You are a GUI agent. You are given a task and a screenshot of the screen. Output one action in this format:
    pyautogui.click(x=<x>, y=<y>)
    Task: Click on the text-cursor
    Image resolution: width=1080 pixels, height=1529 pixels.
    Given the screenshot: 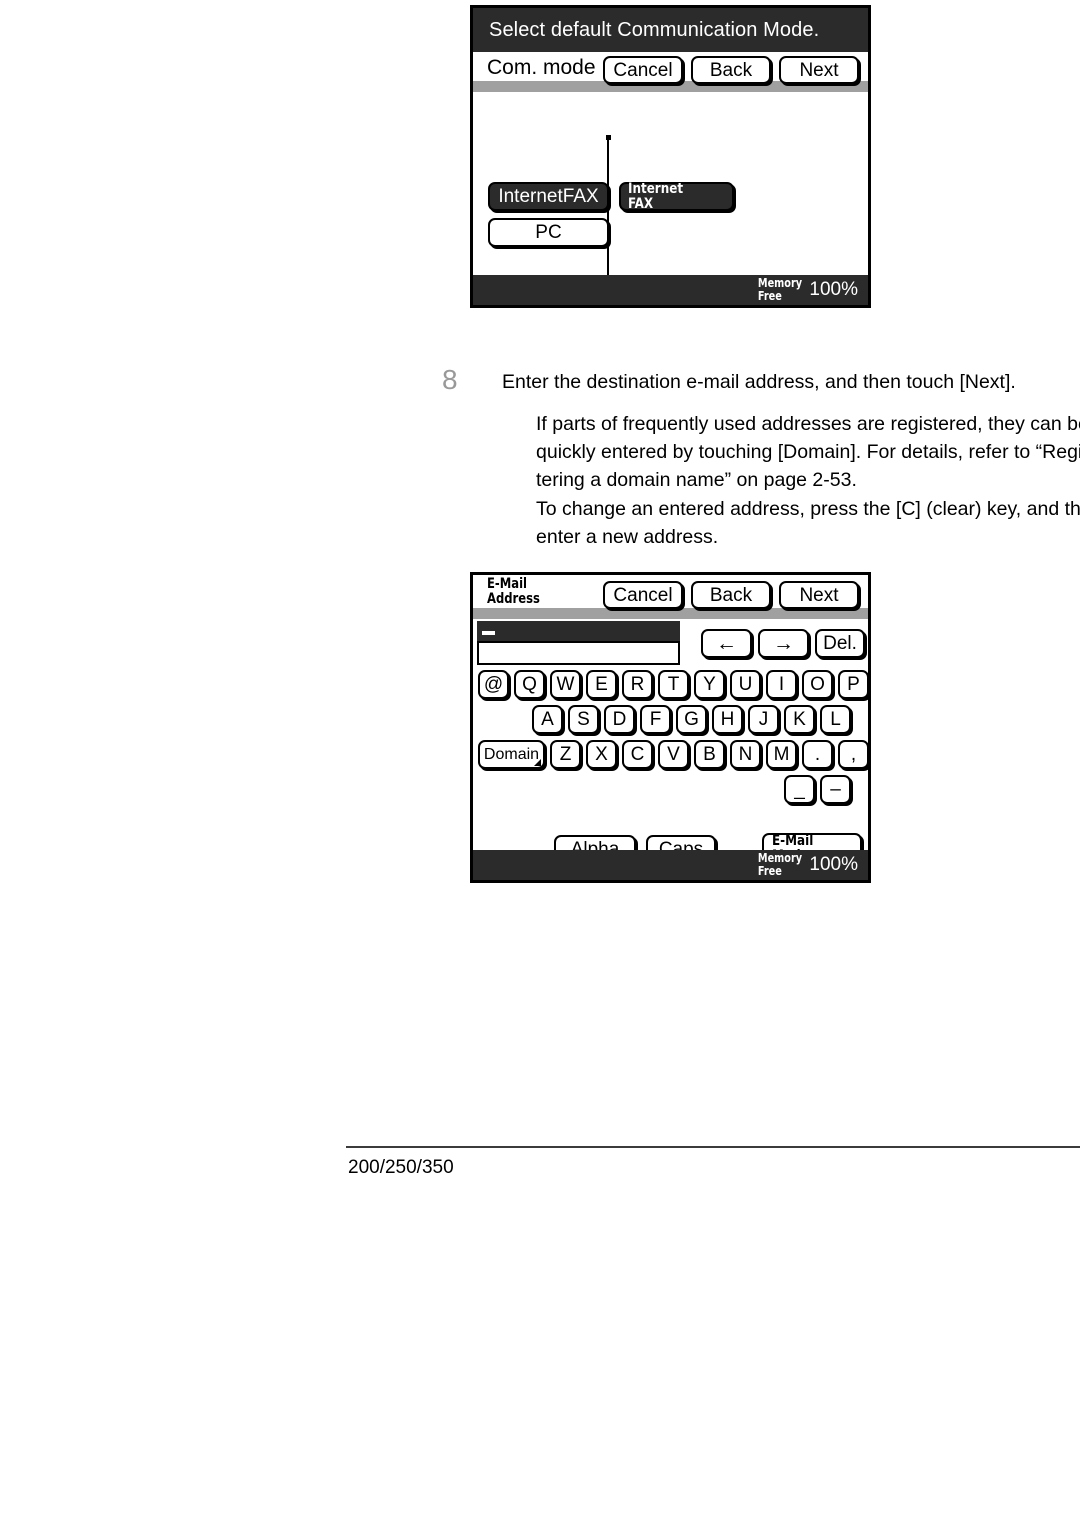 What is the action you would take?
    pyautogui.click(x=488, y=633)
    